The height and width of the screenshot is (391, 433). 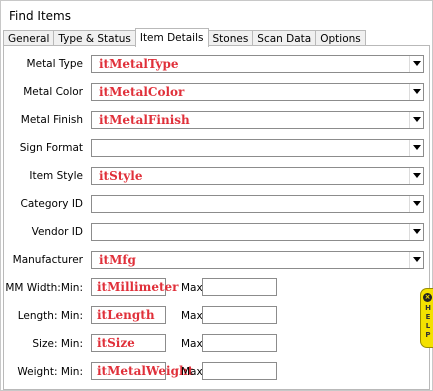 What do you see at coordinates (257, 148) in the screenshot?
I see `sign-format-combo` at bounding box center [257, 148].